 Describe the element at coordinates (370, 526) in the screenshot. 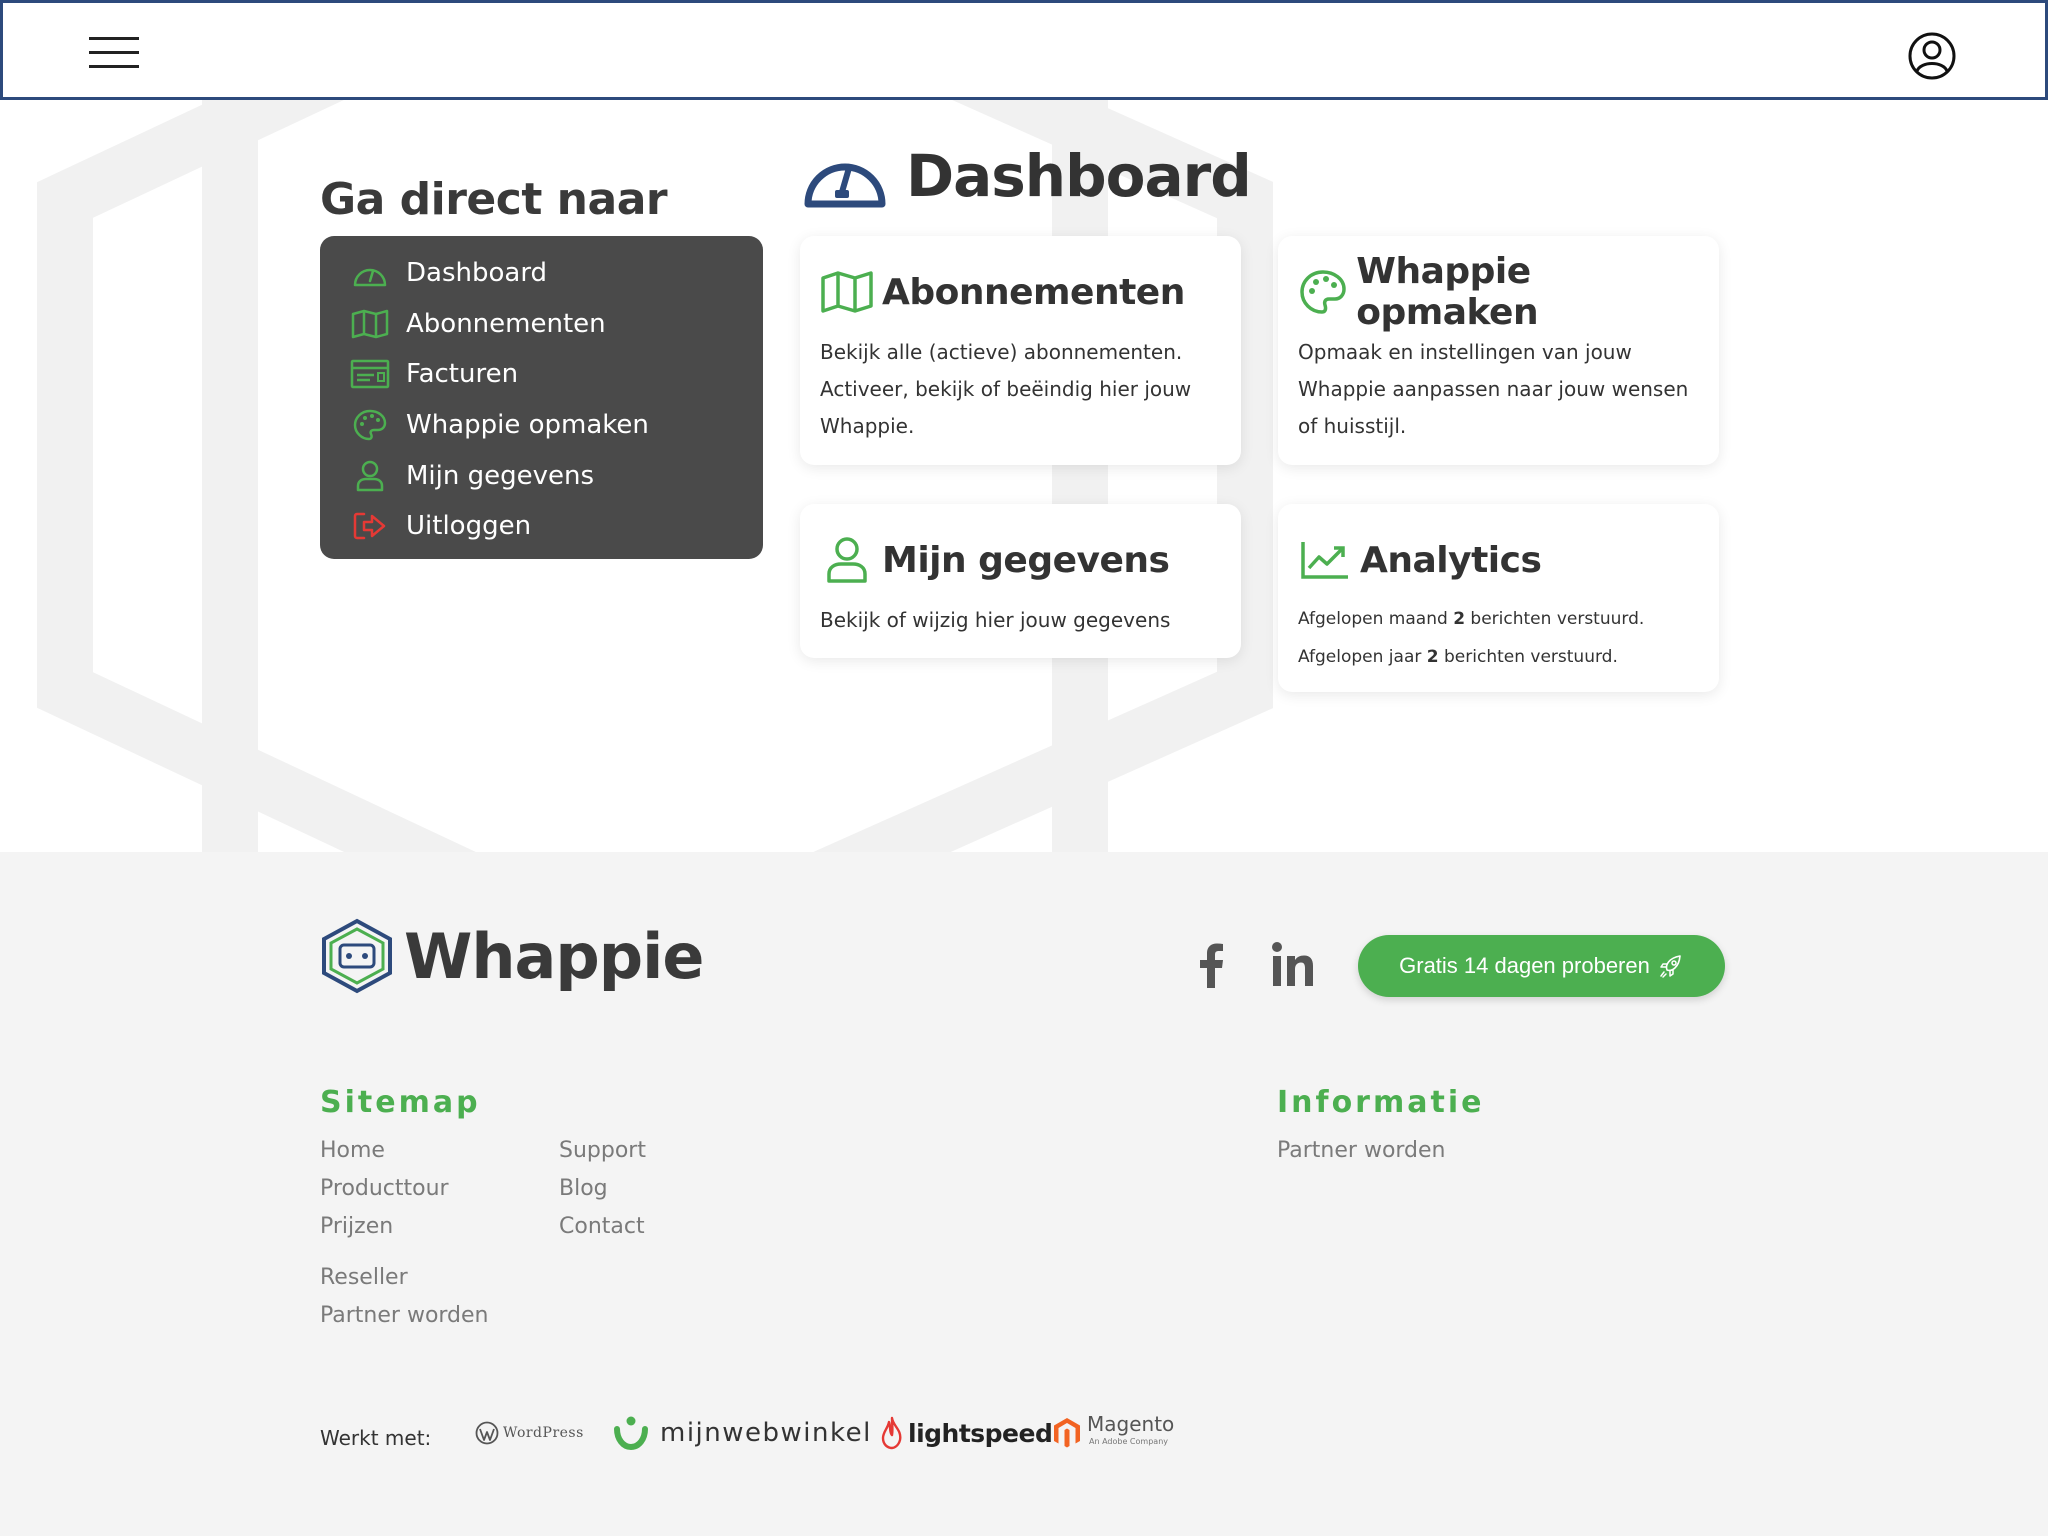

I see `logout-icon` at that location.